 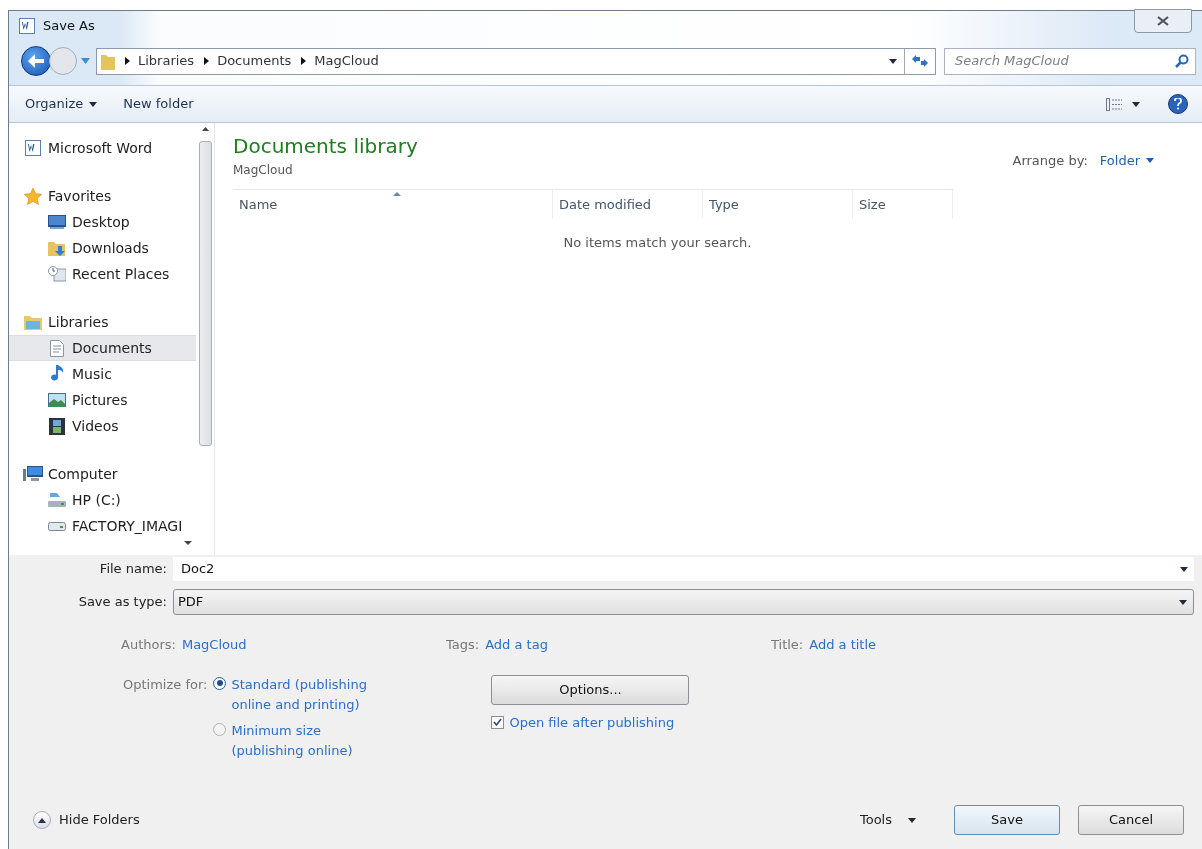 I want to click on nav-item: Favorites, so click(x=102, y=196).